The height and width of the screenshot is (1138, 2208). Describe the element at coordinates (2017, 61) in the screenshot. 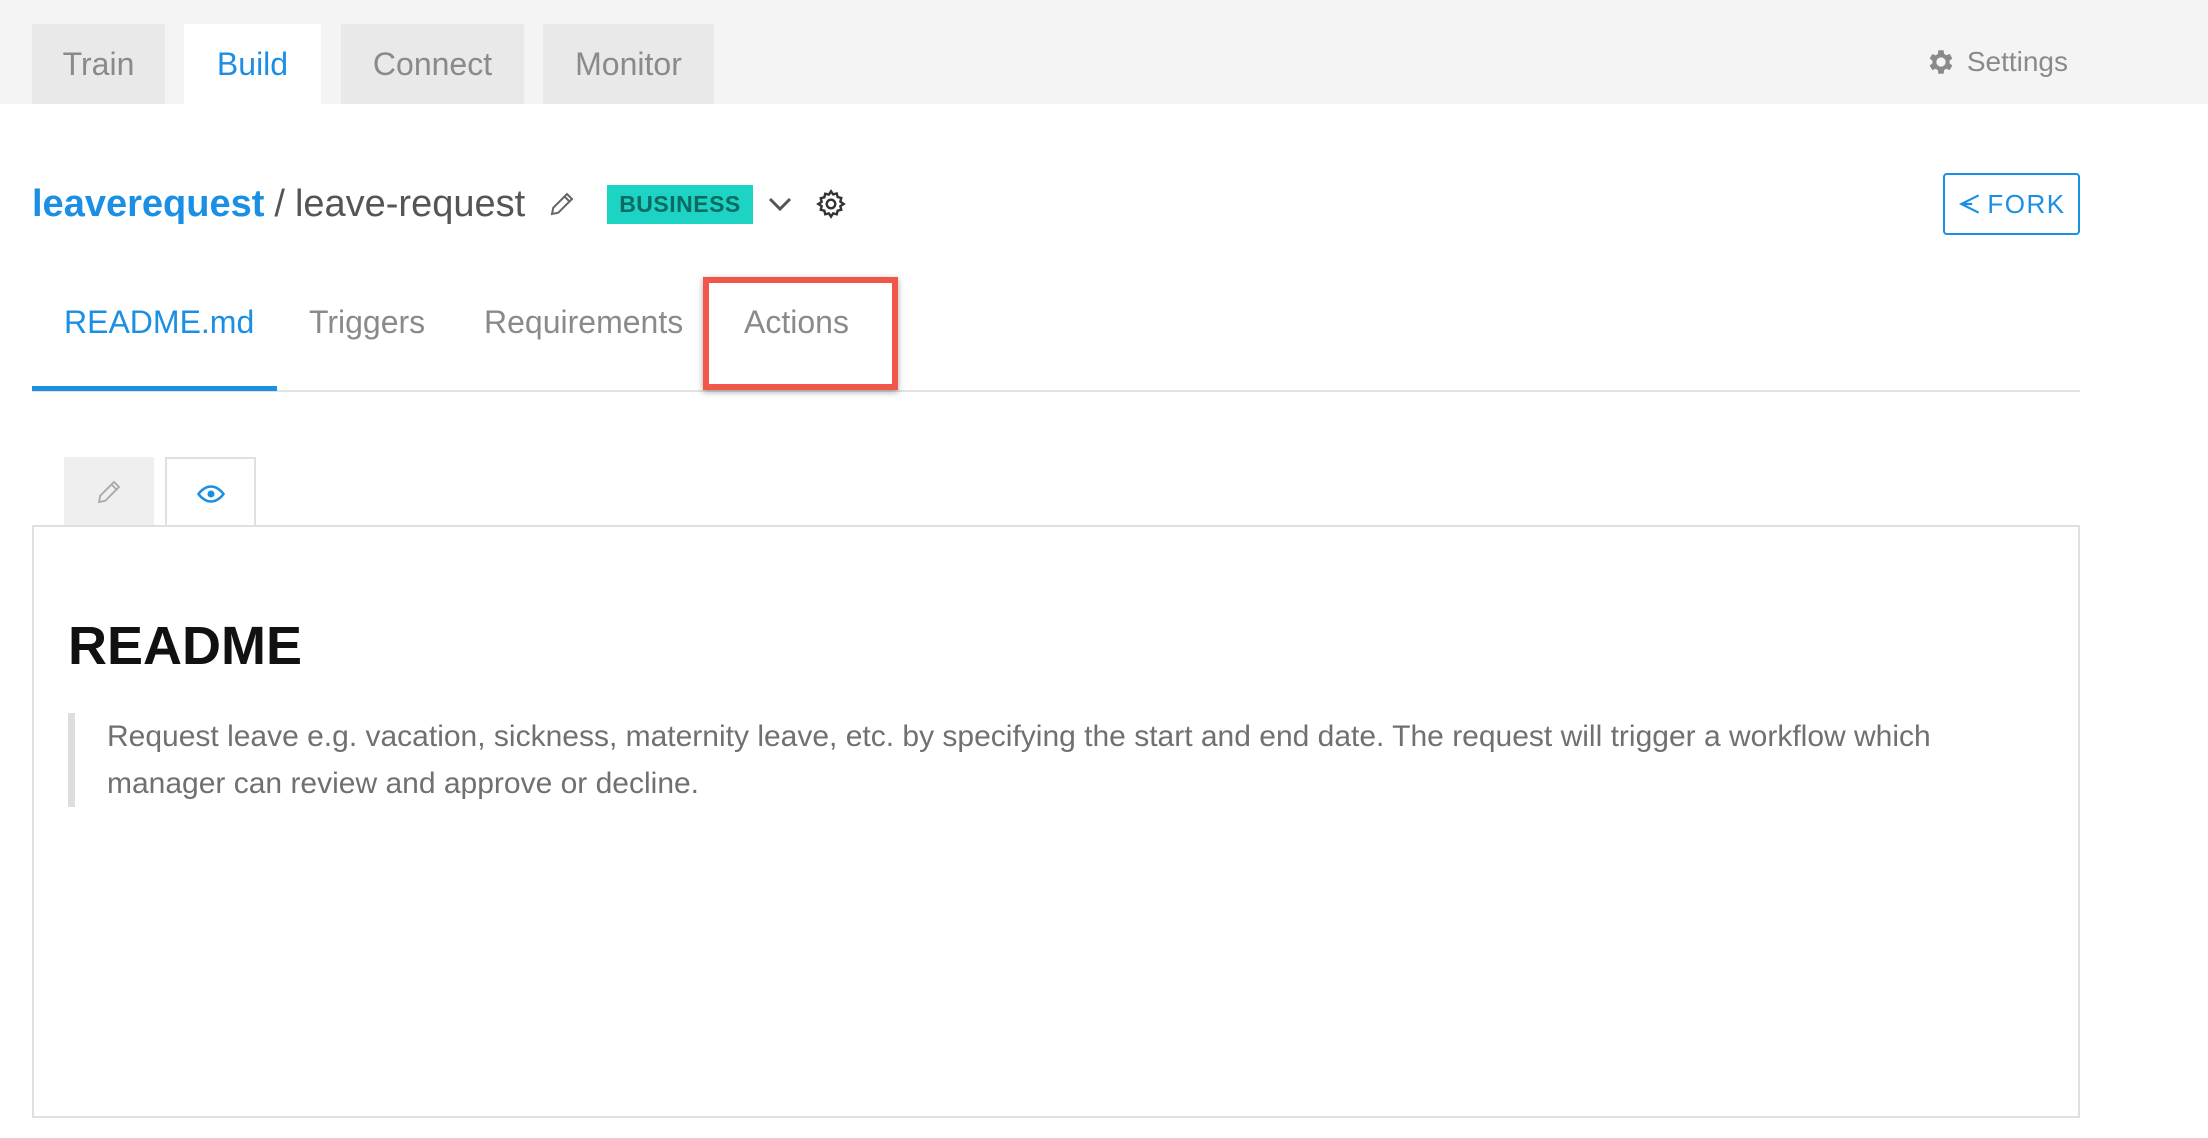

I see `settings-label: Settings` at that location.